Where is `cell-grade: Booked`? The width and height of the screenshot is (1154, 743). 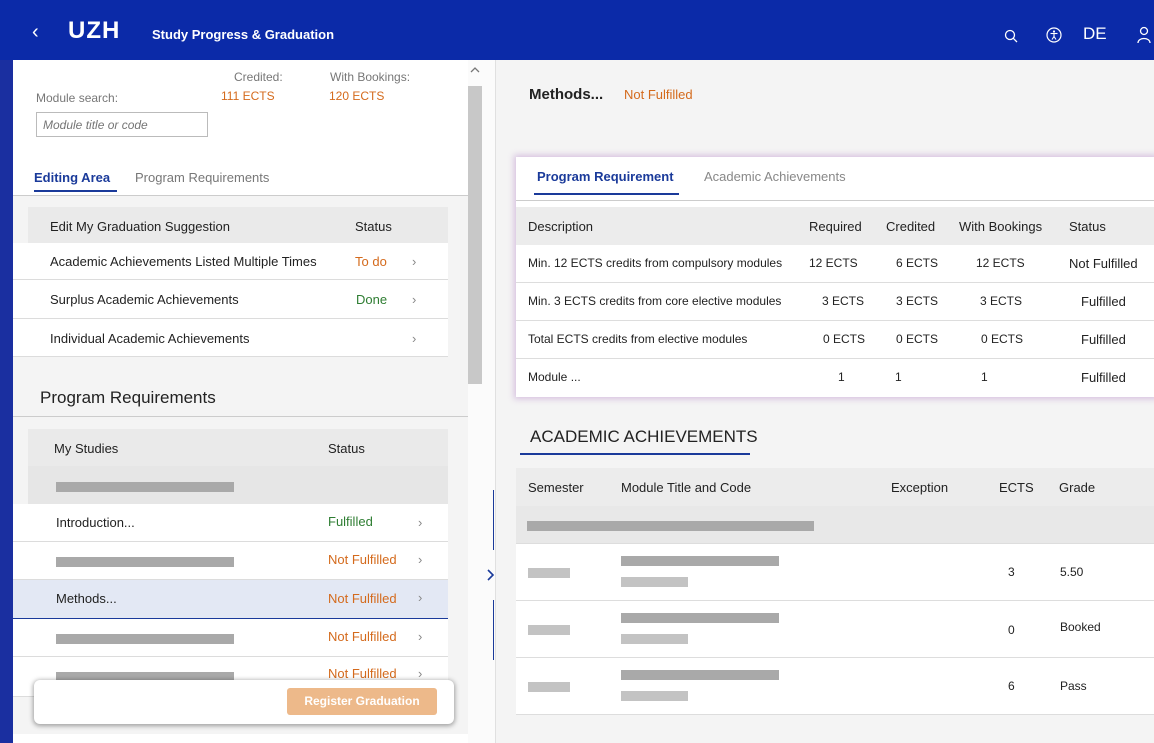 cell-grade: Booked is located at coordinates (1080, 627).